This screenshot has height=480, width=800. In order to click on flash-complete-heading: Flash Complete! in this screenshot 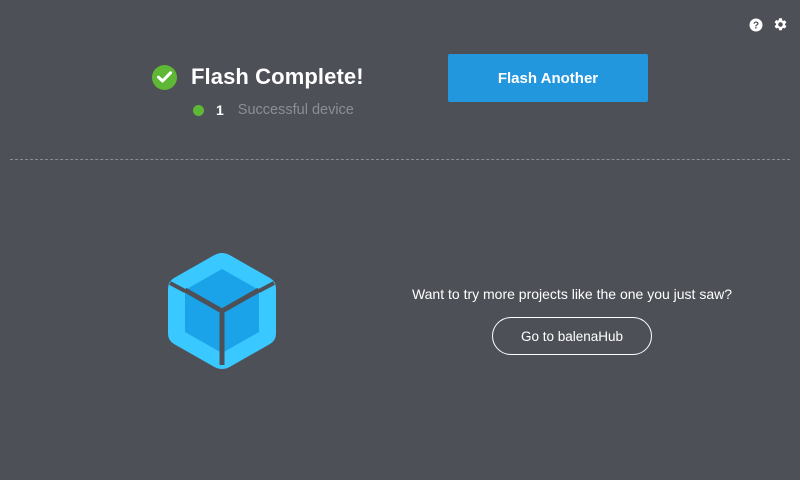, I will do `click(258, 77)`.